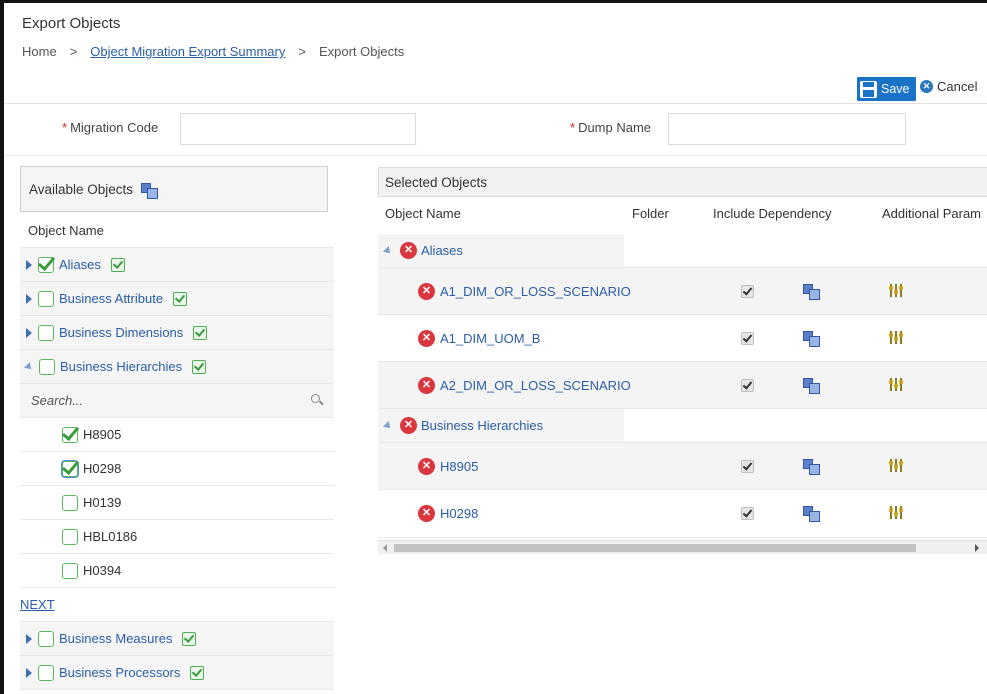 The image size is (987, 694). Describe the element at coordinates (868, 89) in the screenshot. I see `floppy-icon` at that location.